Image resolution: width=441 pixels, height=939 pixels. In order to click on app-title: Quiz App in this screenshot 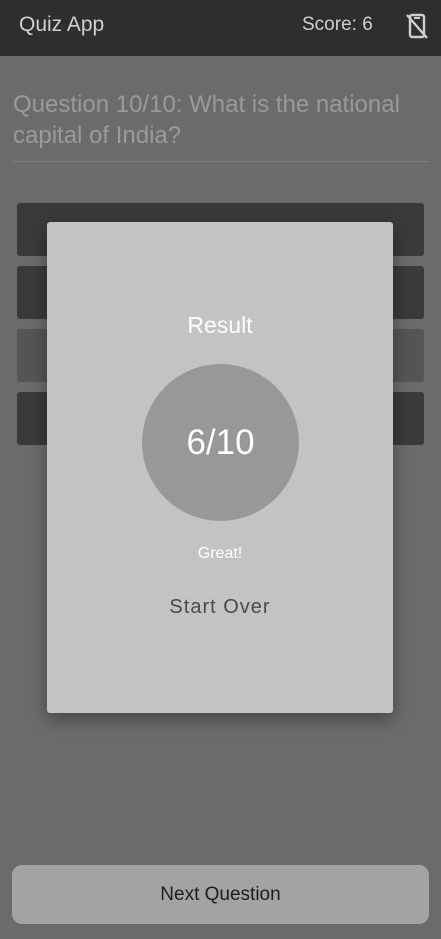, I will do `click(62, 24)`.